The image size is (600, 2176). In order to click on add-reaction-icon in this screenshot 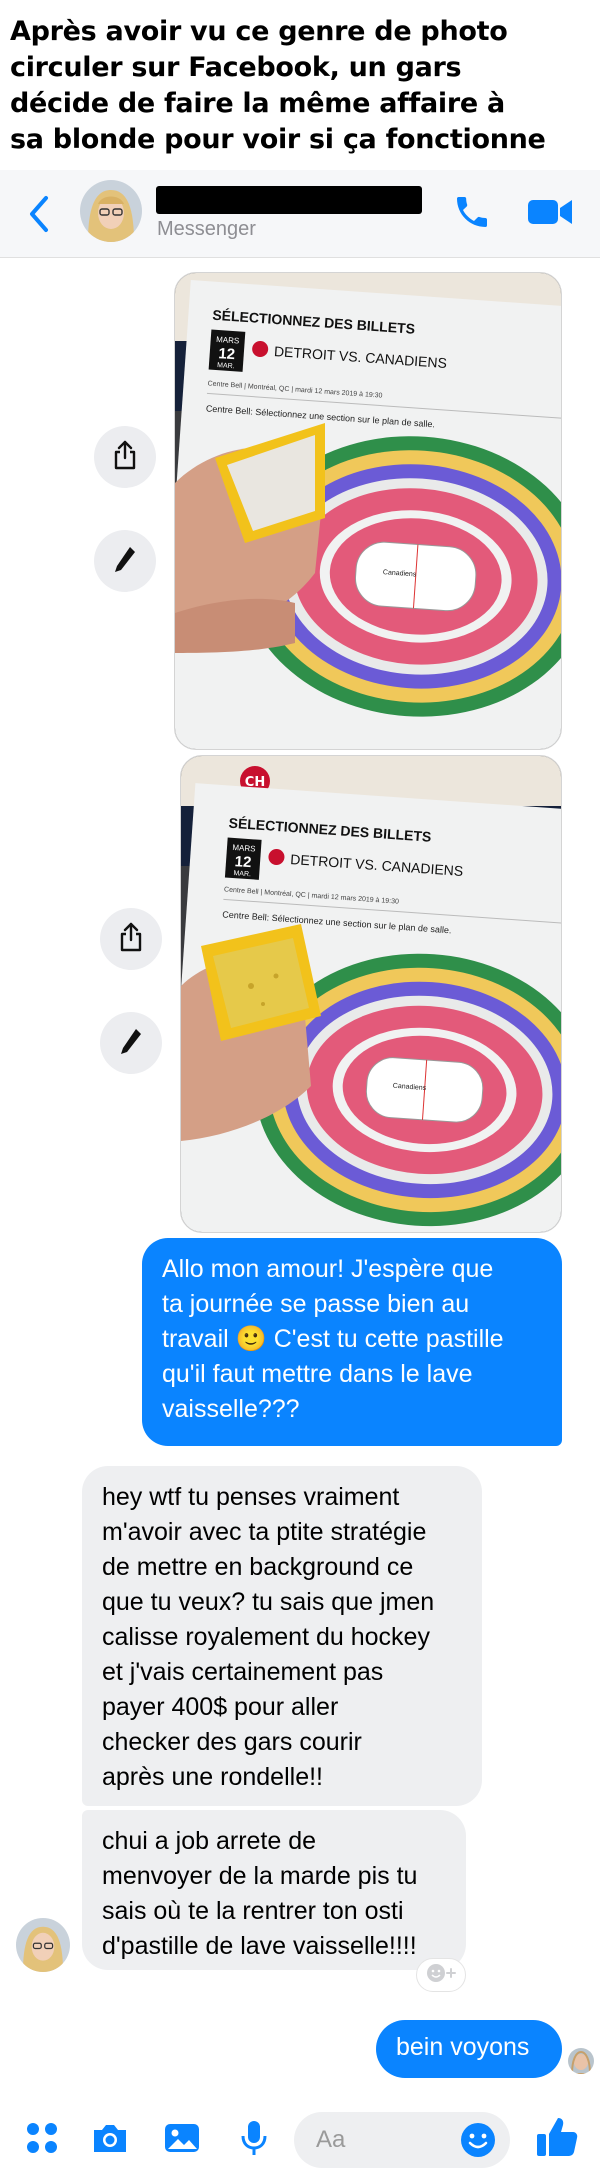, I will do `click(441, 1975)`.